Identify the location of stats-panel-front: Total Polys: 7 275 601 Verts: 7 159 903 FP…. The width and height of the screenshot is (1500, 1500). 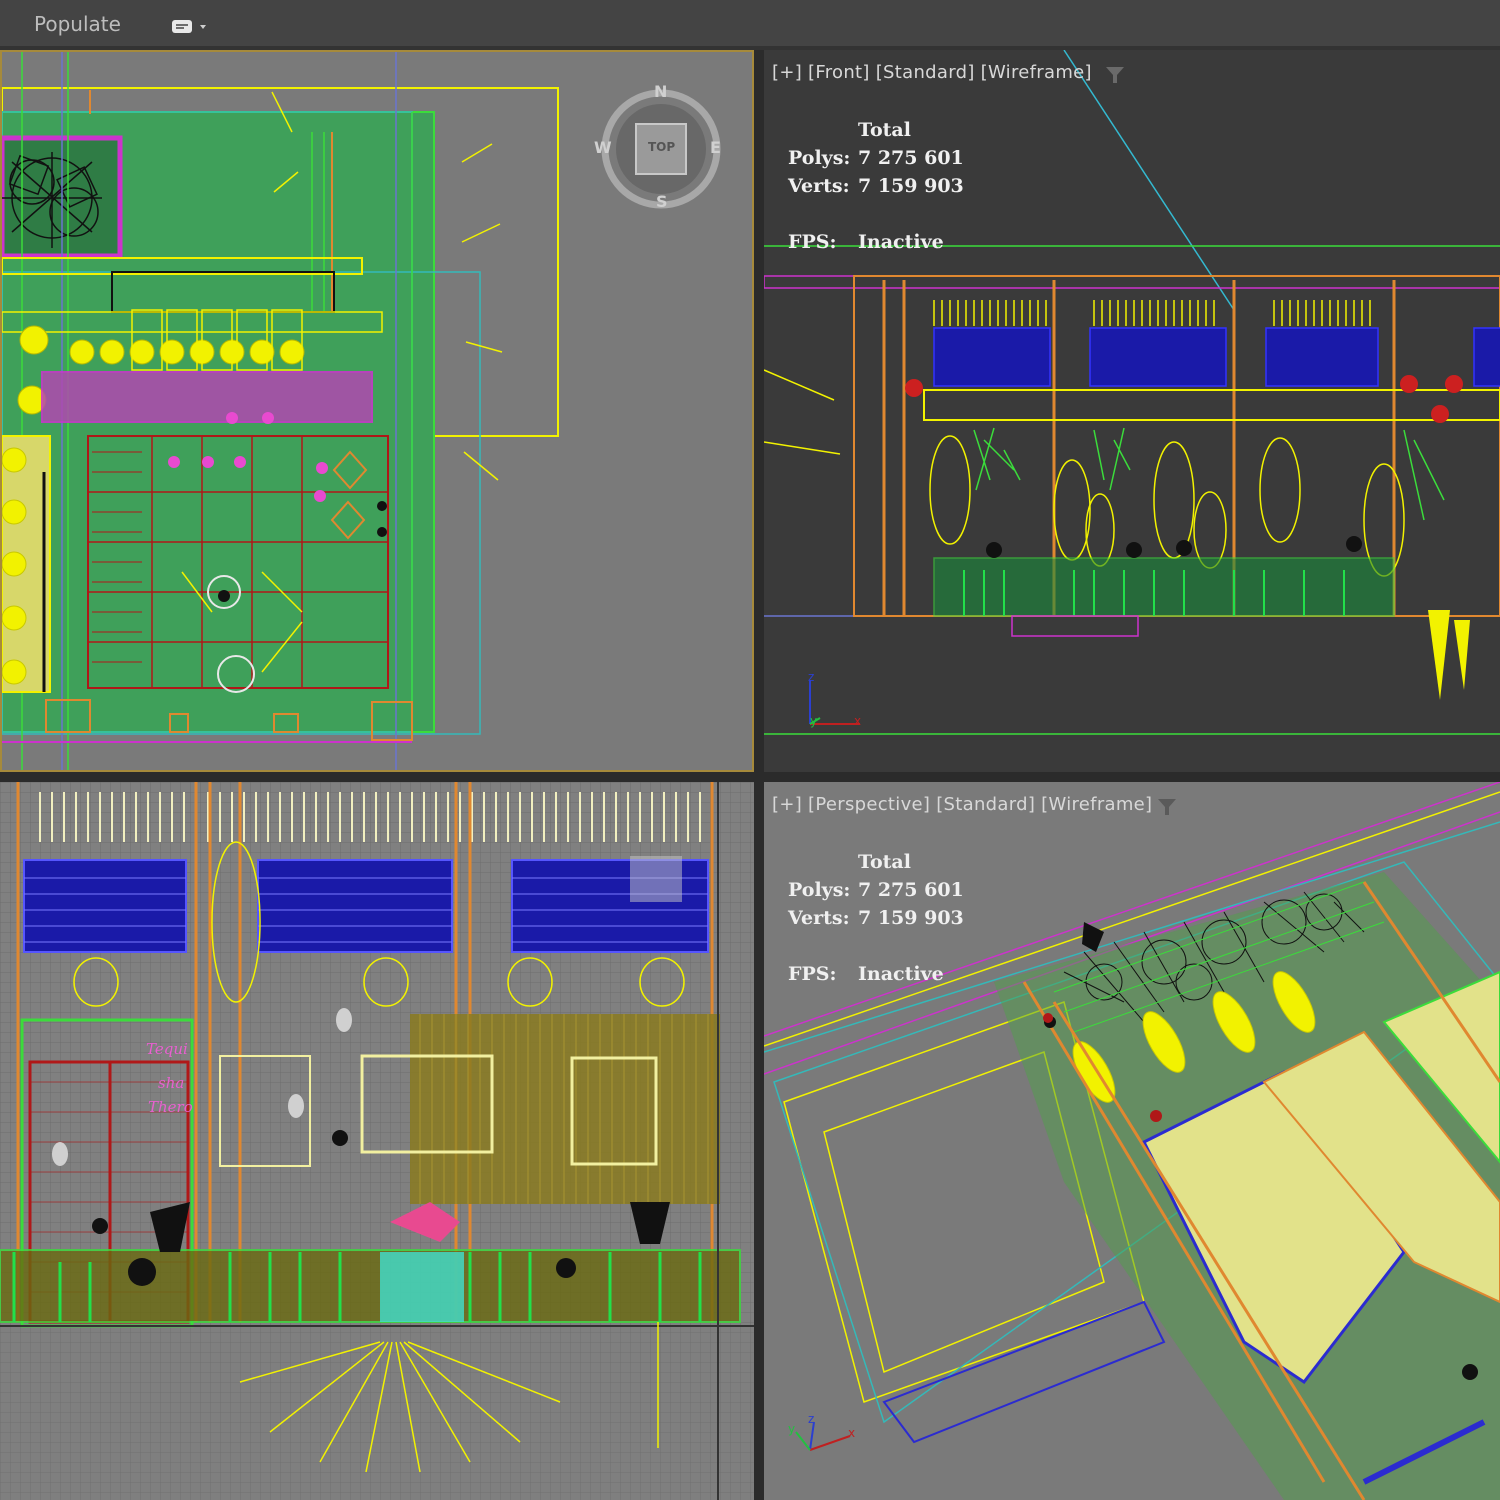
(876, 186).